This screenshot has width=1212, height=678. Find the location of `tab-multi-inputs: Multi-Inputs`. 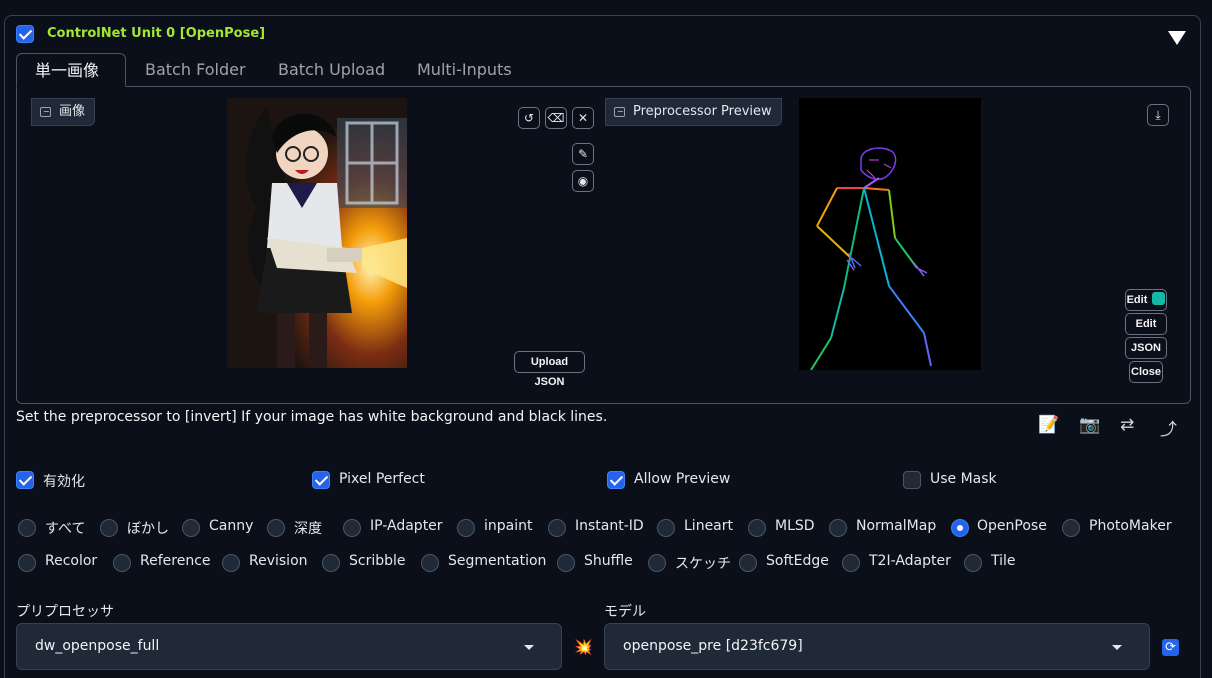

tab-multi-inputs: Multi-Inputs is located at coordinates (464, 70).